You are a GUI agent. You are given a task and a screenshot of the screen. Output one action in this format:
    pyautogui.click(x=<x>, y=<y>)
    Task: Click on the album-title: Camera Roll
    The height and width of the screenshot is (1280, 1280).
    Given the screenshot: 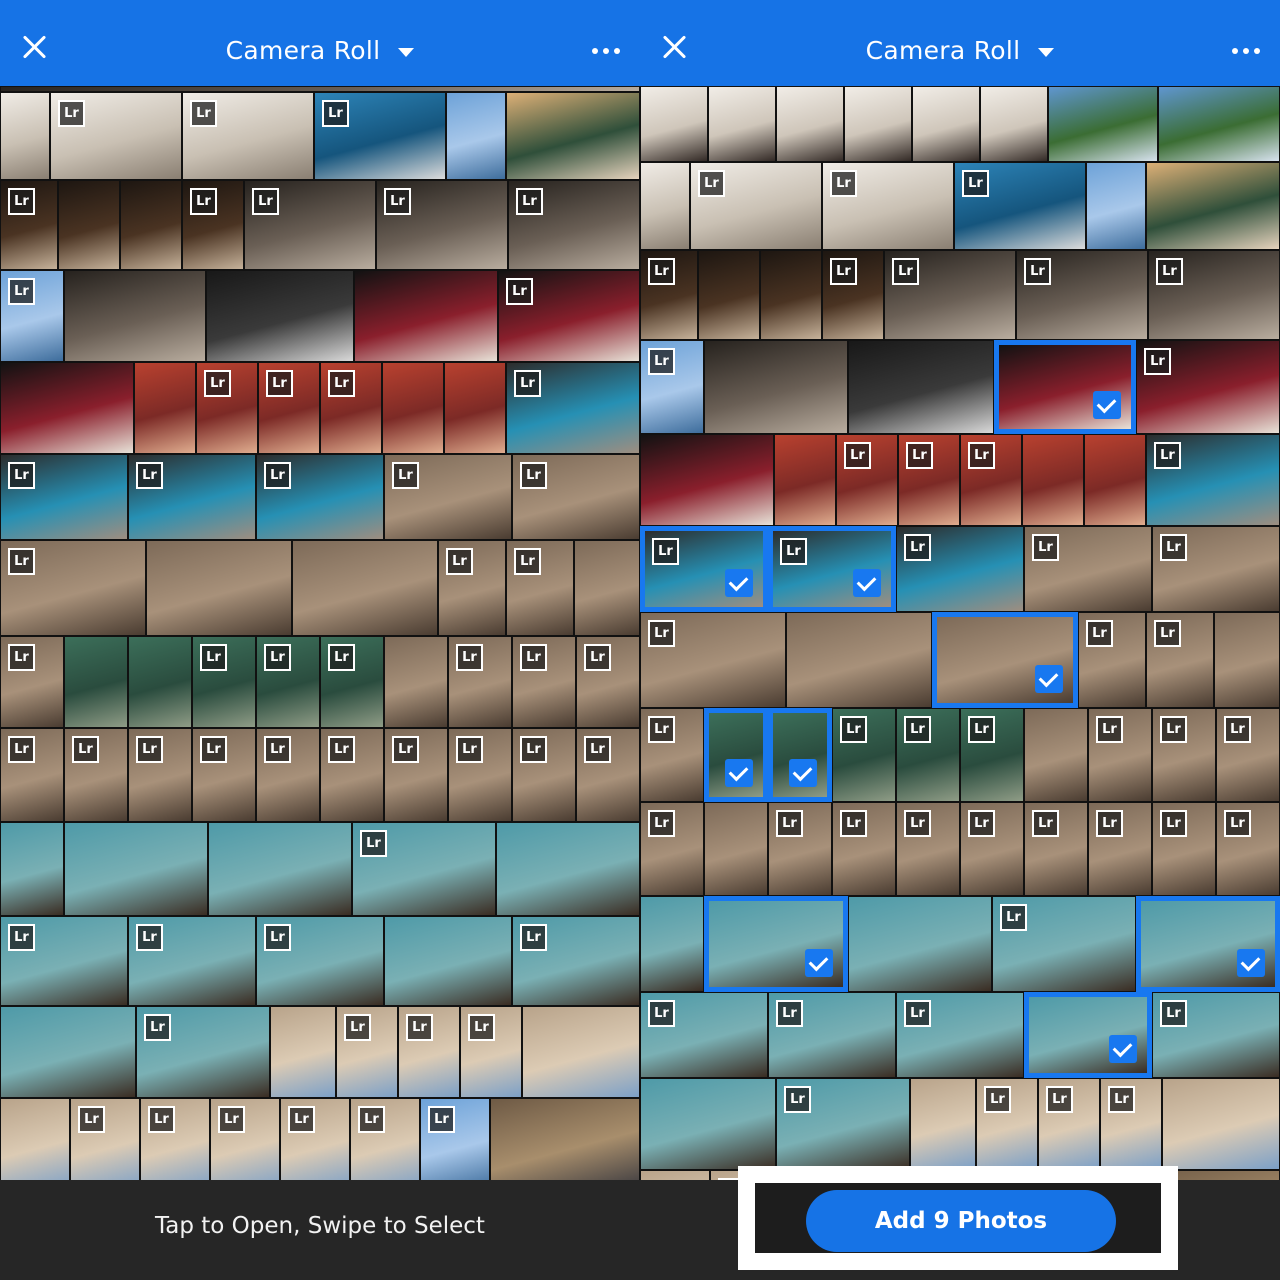 What is the action you would take?
    pyautogui.click(x=303, y=50)
    